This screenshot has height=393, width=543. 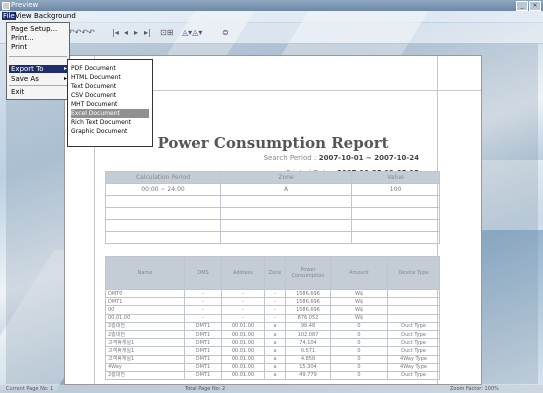 I want to click on table-cell: 4Way, so click(x=145, y=367).